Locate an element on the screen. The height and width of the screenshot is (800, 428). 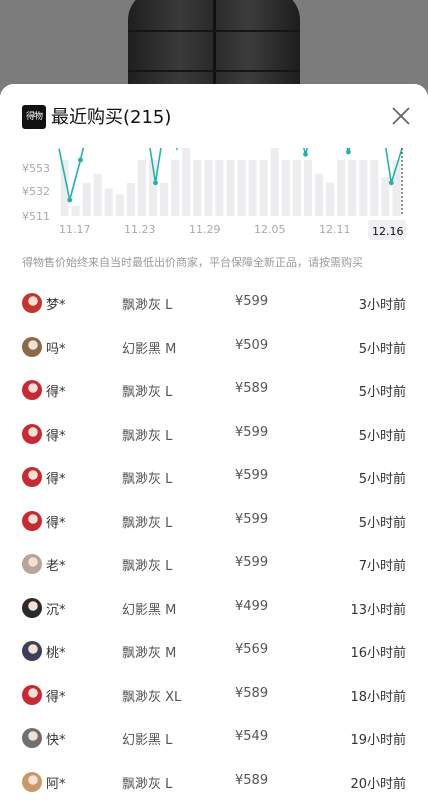
purchase-row: 老* 飘渺灰 L ¥599 7小时前 is located at coordinates (214, 566).